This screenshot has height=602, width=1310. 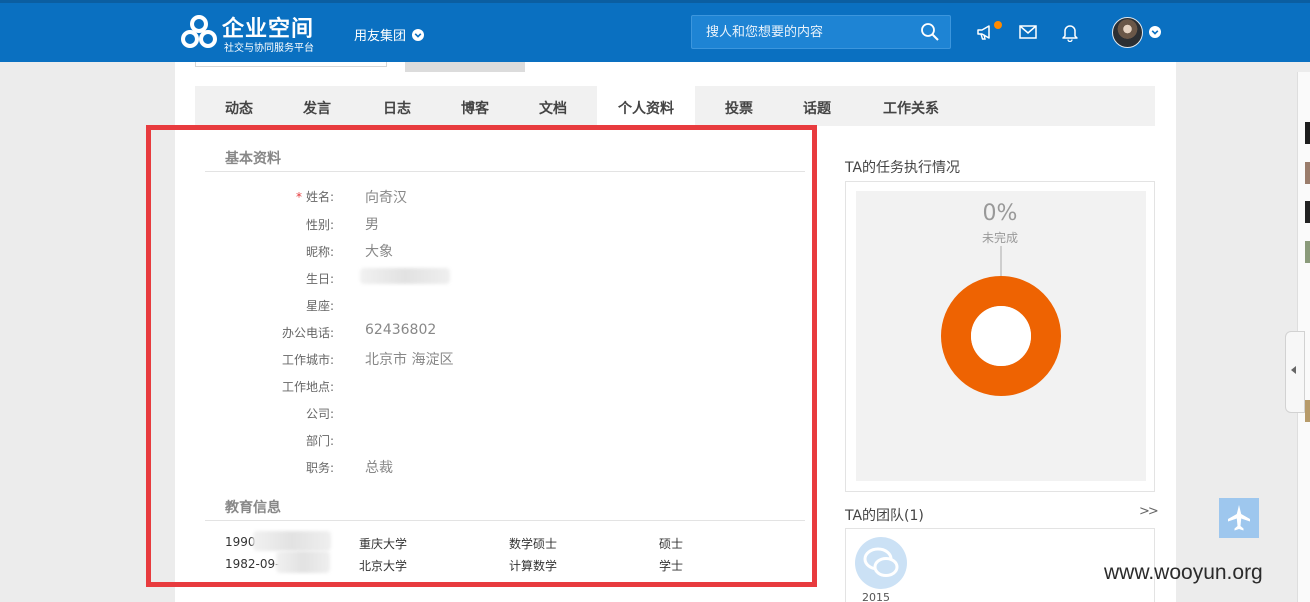 I want to click on field-value-gender: 男, so click(x=372, y=225).